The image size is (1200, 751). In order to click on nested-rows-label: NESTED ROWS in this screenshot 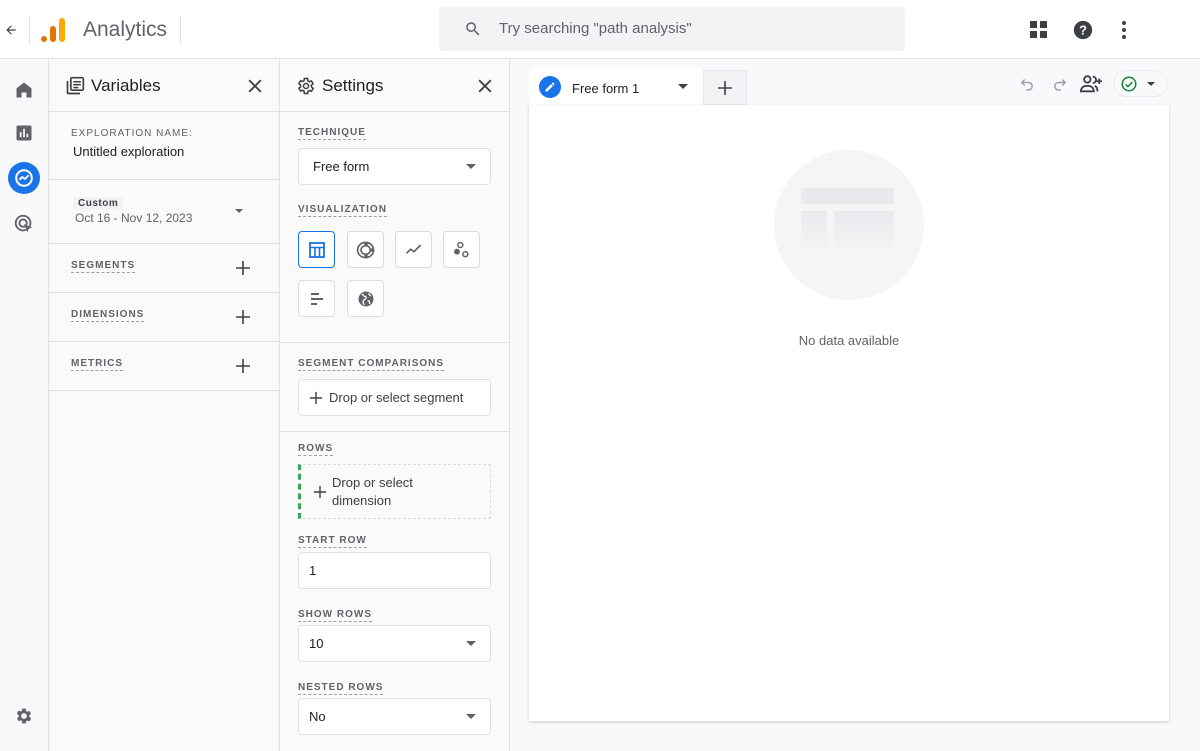, I will do `click(341, 688)`.